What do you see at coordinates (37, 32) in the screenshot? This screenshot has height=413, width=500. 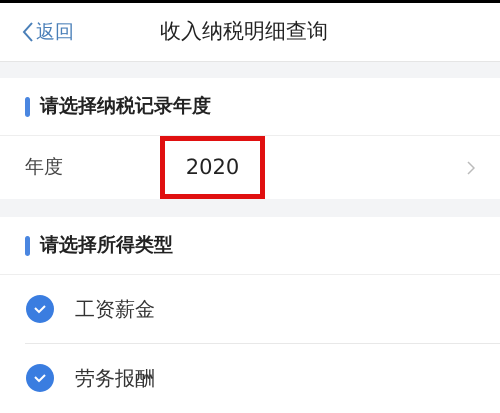 I see `back-button: 返回` at bounding box center [37, 32].